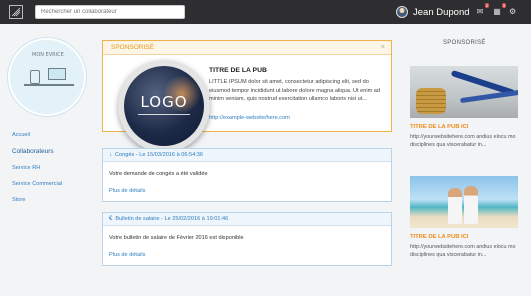 This screenshot has width=531, height=296. I want to click on ad-title: TITRE DE LA PUB, so click(238, 70).